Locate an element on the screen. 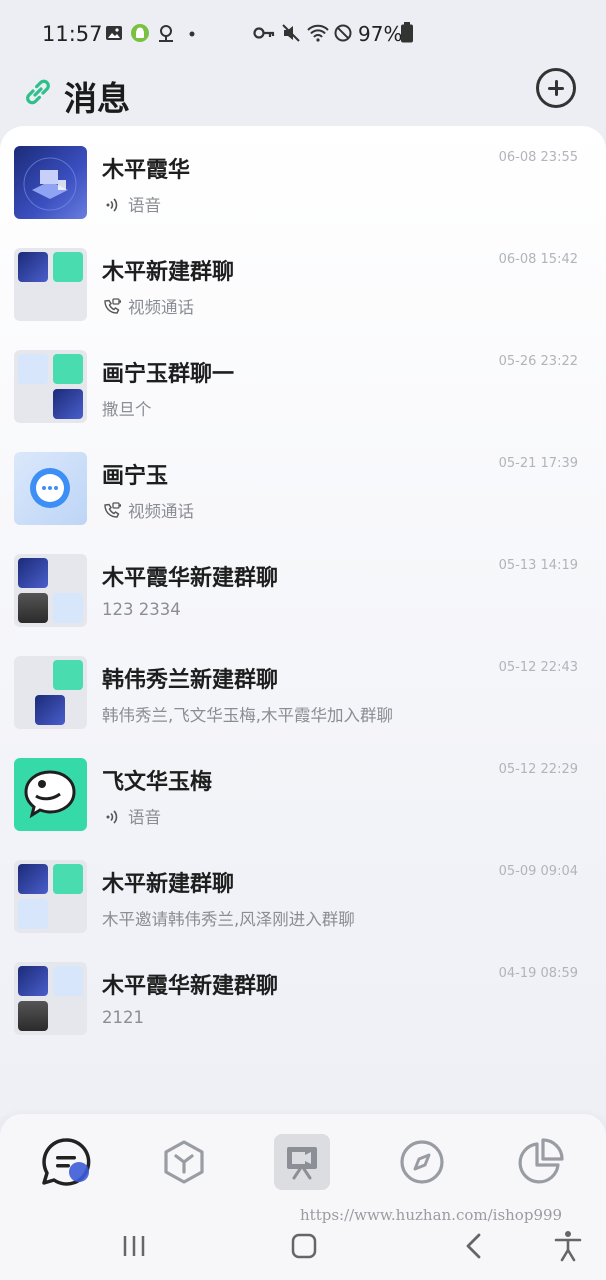 Image resolution: width=606 pixels, height=1280 pixels. watermark-text: https://www.huzhan.com/ishop999 is located at coordinates (431, 1215).